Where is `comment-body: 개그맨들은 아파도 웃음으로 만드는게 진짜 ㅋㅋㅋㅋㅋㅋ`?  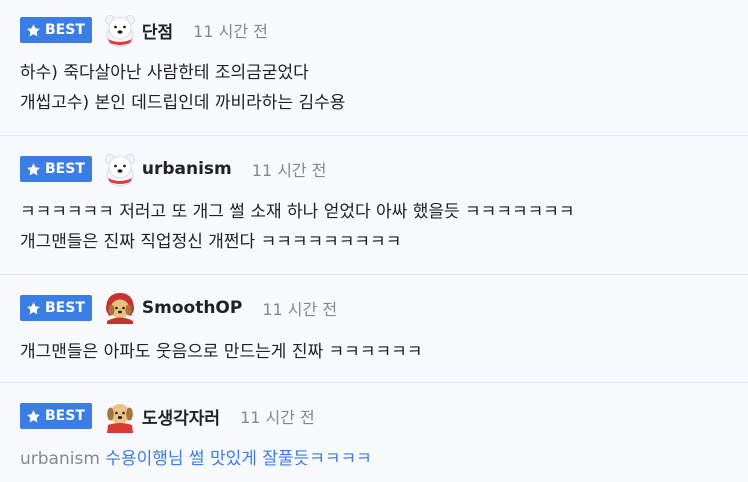 comment-body: 개그맨들은 아파도 웃음으로 만드는게 진짜 ㅋㅋㅋㅋㅋㅋ is located at coordinates (221, 352).